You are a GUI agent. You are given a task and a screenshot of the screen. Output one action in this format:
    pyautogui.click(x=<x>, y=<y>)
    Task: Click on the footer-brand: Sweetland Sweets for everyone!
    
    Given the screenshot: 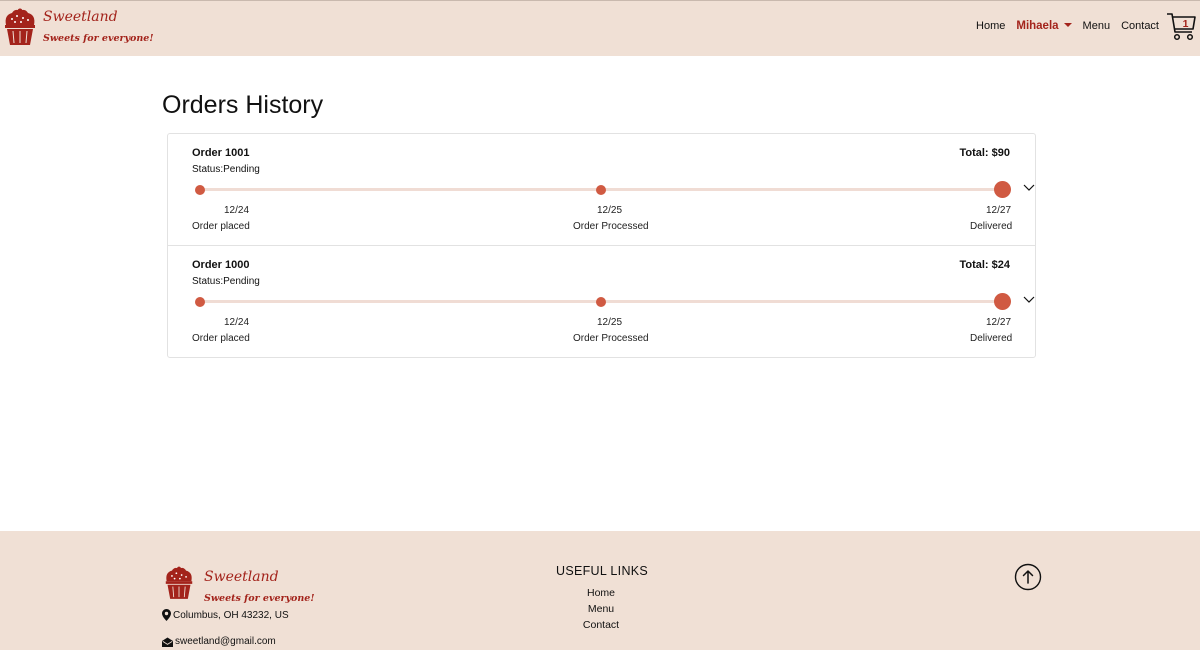 What is the action you would take?
    pyautogui.click(x=239, y=584)
    